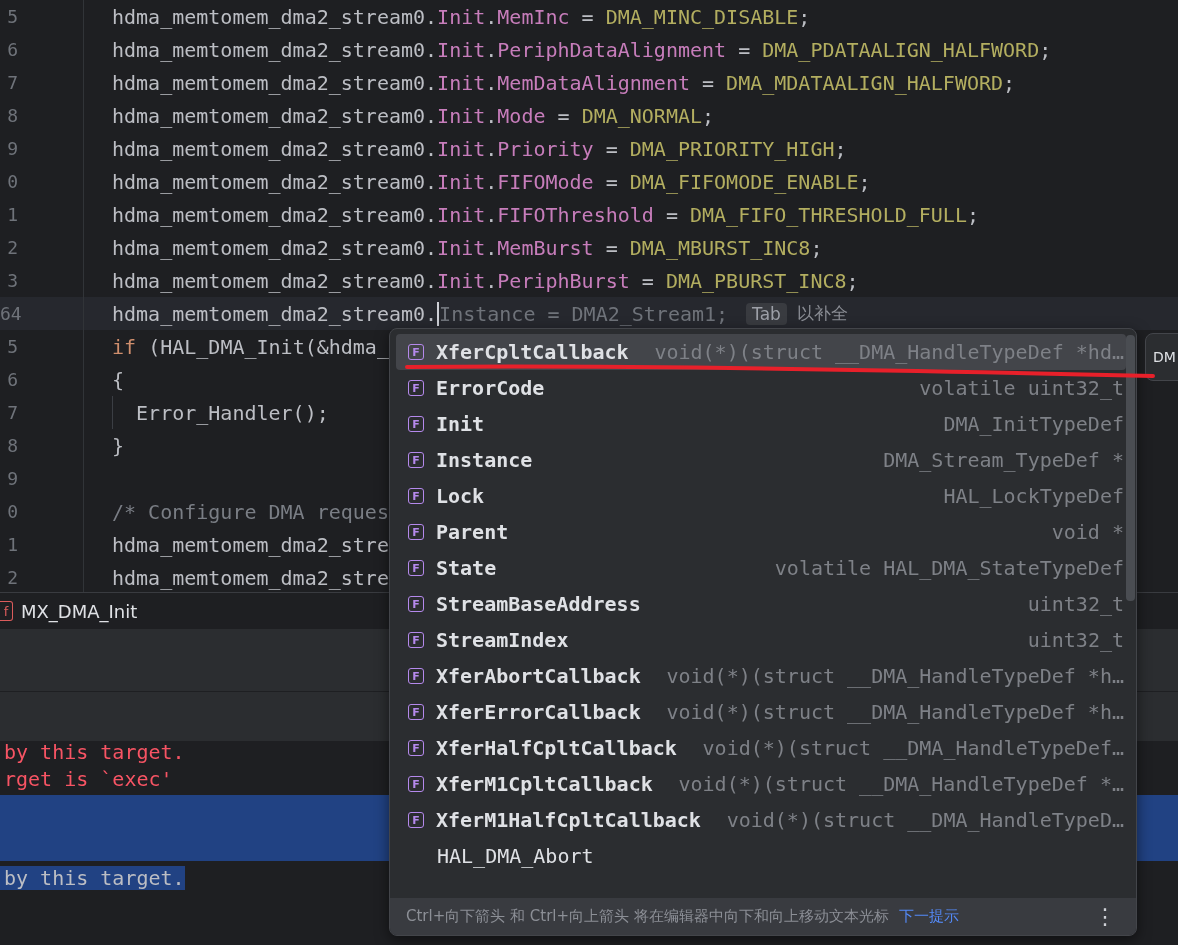 Image resolution: width=1178 pixels, height=945 pixels. What do you see at coordinates (766, 313) in the screenshot?
I see `key-hint: Tab` at bounding box center [766, 313].